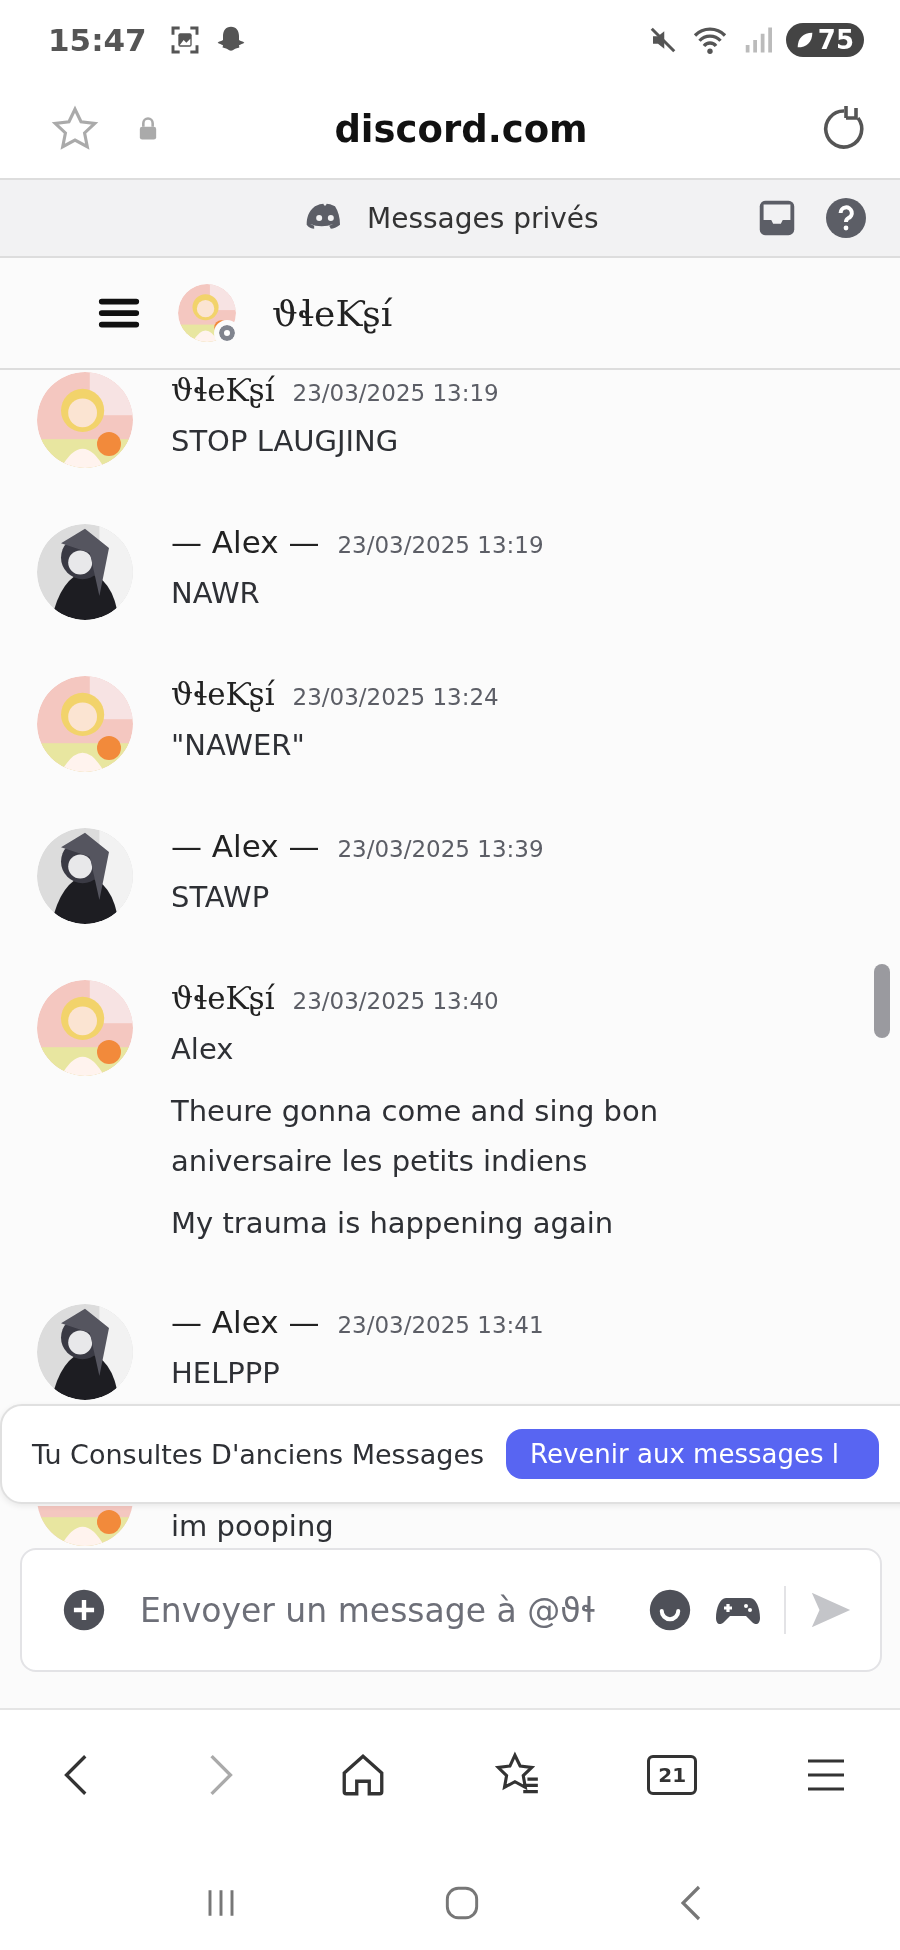 The height and width of the screenshot is (1950, 900). I want to click on message-text: STOP LAUGJING, so click(285, 441).